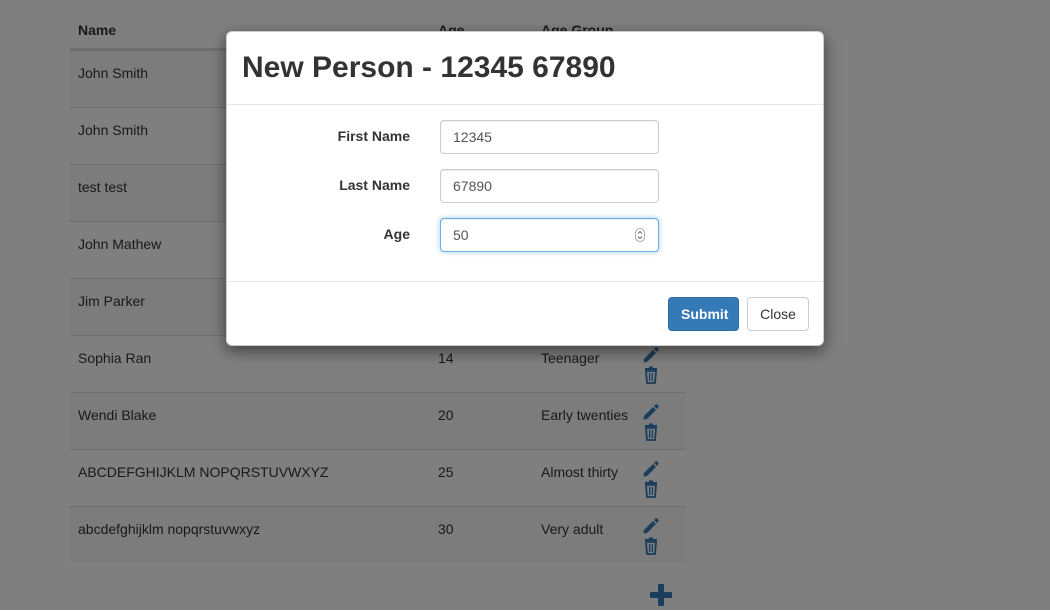 This screenshot has height=611, width=1050. Describe the element at coordinates (549, 137) in the screenshot. I see `first-name-input` at that location.